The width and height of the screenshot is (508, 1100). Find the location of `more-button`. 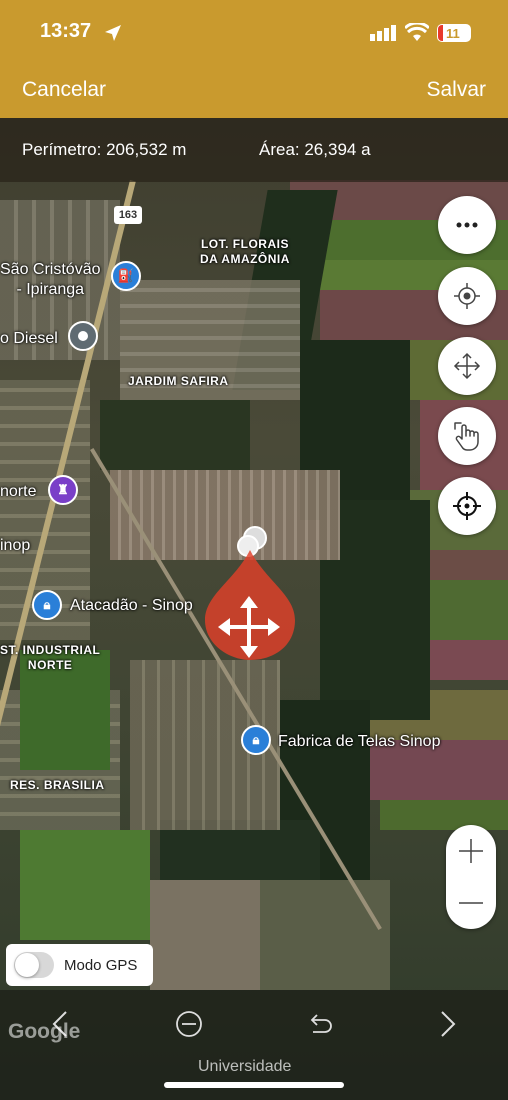

more-button is located at coordinates (467, 225).